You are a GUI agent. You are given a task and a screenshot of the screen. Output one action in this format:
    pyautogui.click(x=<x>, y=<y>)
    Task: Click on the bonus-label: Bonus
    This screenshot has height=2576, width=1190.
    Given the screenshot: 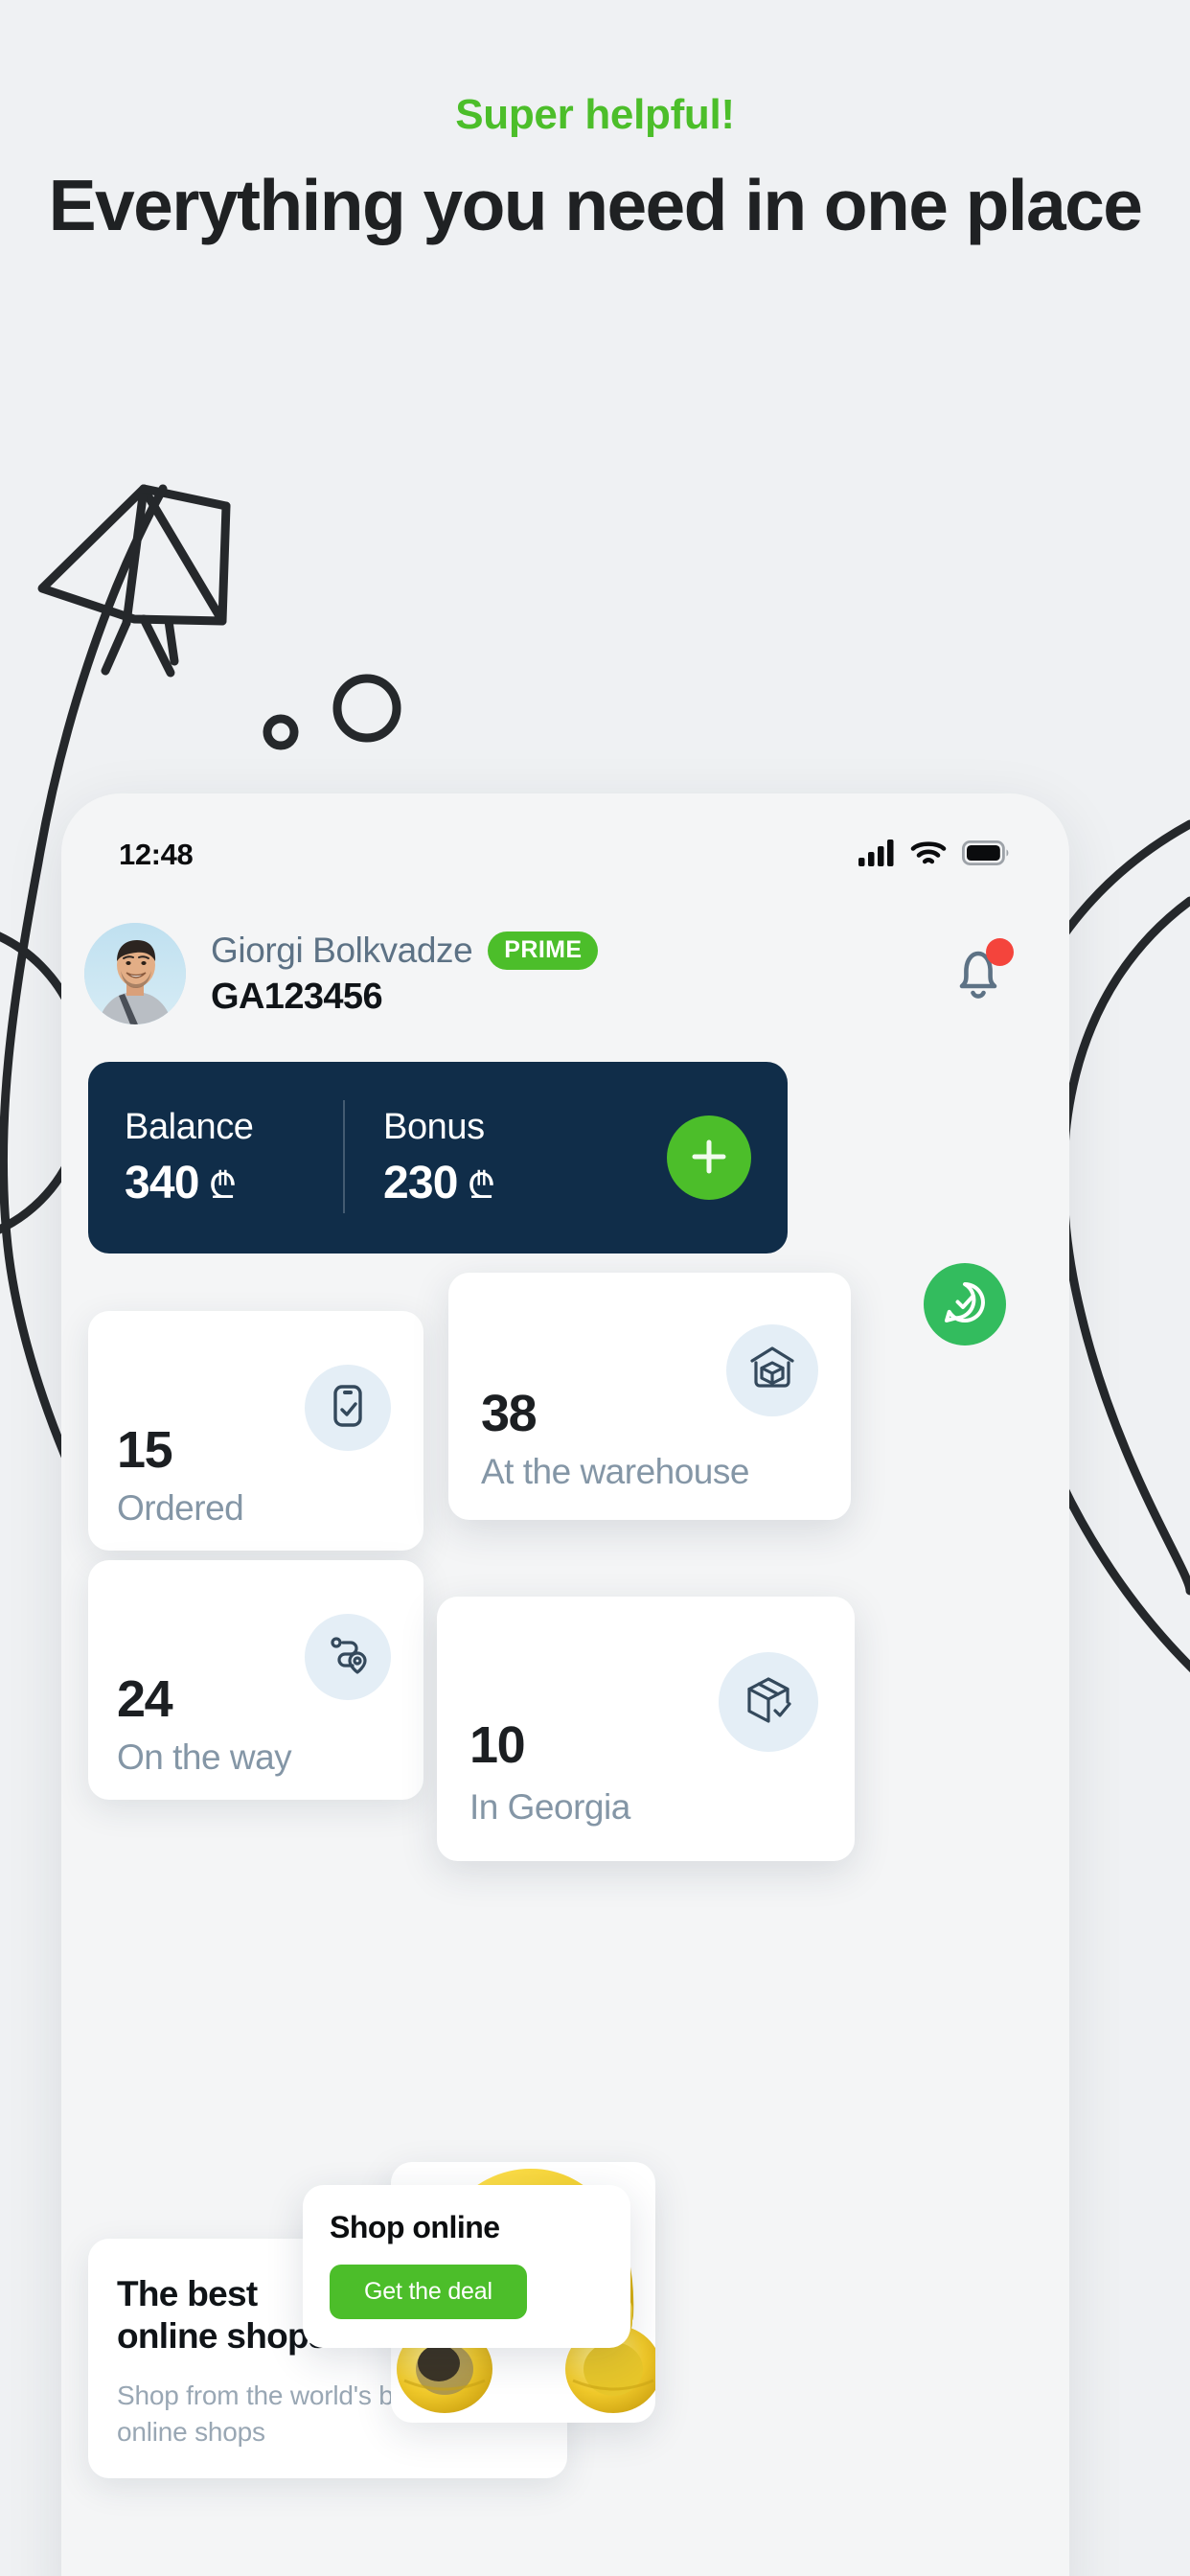 What is the action you would take?
    pyautogui.click(x=434, y=1126)
    